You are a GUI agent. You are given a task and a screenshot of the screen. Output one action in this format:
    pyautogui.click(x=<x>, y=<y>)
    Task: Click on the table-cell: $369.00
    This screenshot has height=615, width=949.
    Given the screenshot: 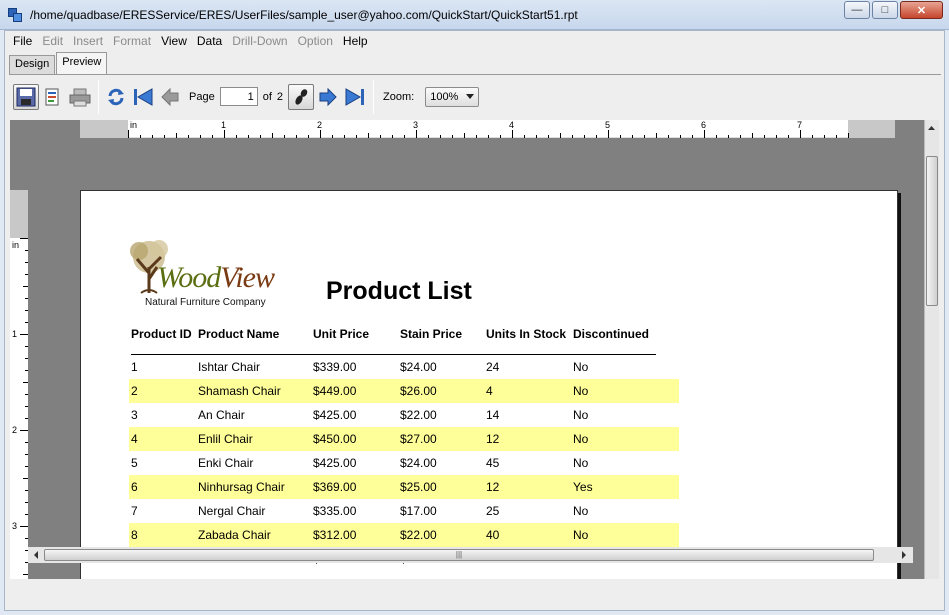 What is the action you would take?
    pyautogui.click(x=335, y=487)
    